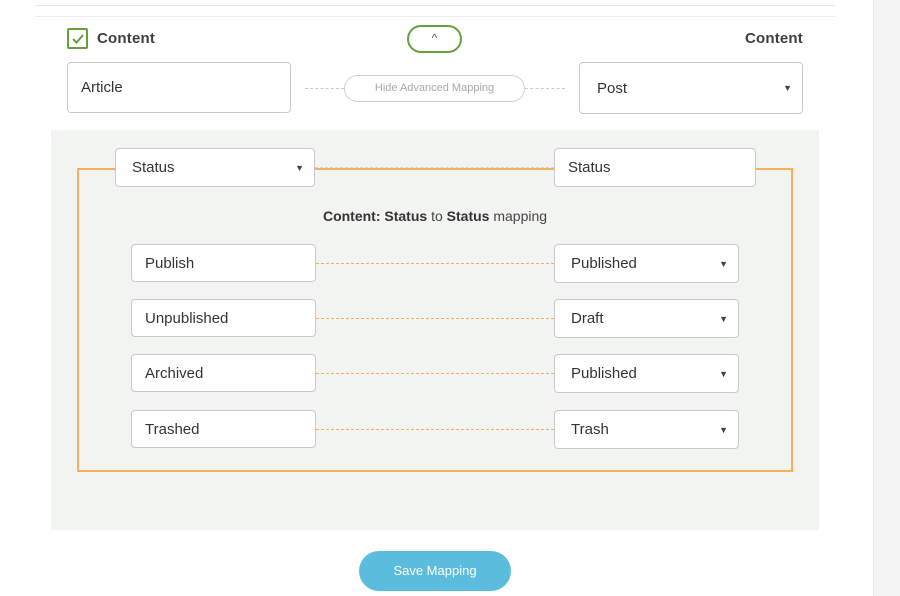  Describe the element at coordinates (468, 216) in the screenshot. I see `mapping-title-target: Status` at that location.